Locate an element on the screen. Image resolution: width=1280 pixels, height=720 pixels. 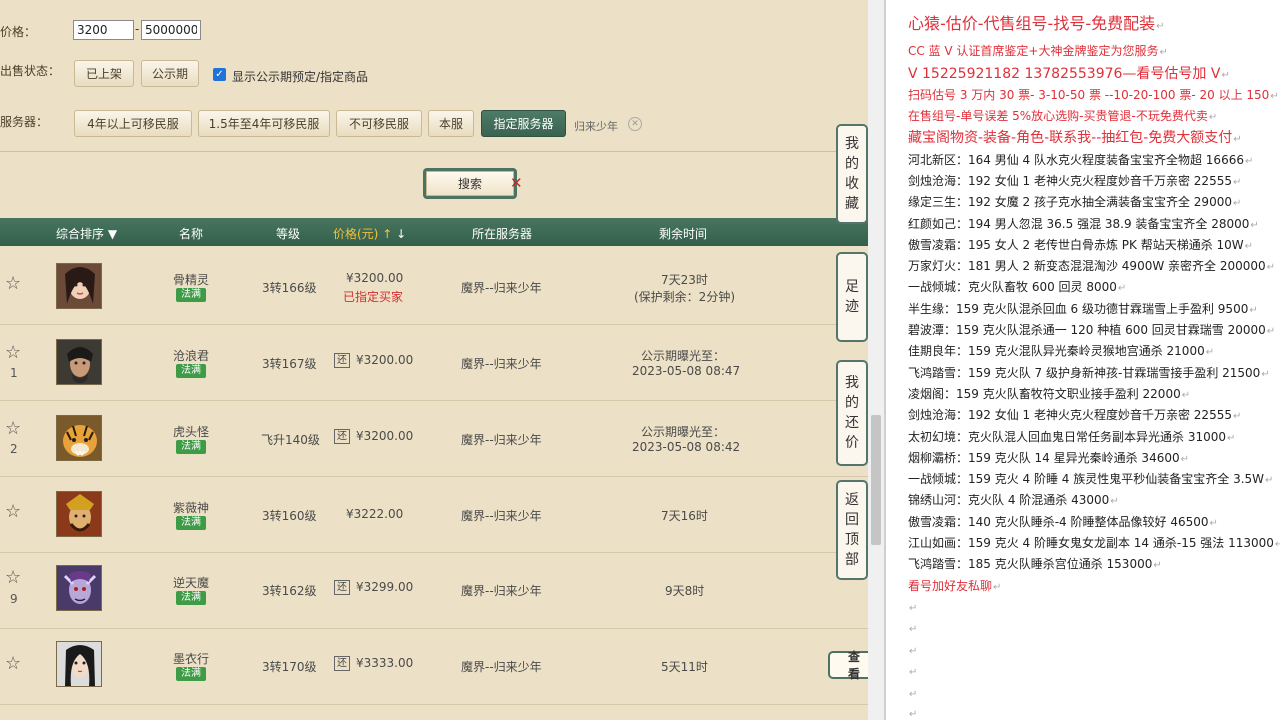
on-shelf-button: 已上架 is located at coordinates (104, 73).